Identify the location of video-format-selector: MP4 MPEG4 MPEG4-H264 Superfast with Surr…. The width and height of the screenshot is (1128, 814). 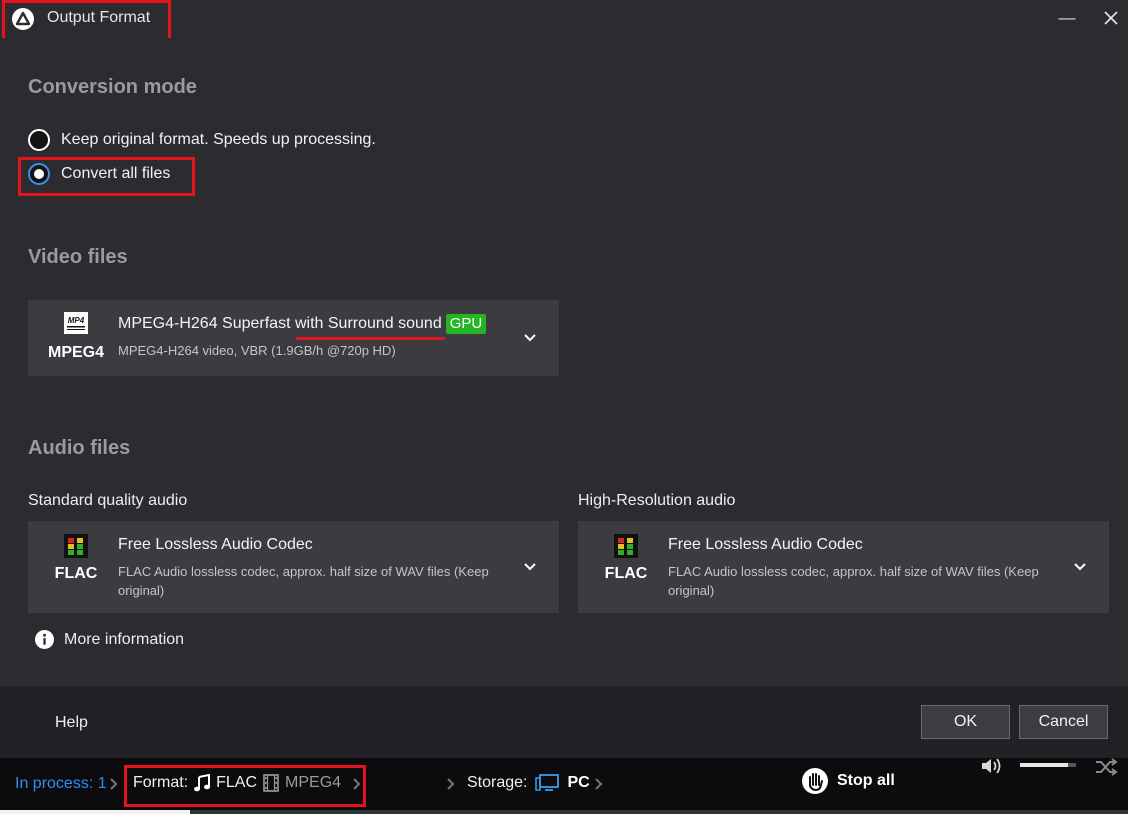
(293, 338).